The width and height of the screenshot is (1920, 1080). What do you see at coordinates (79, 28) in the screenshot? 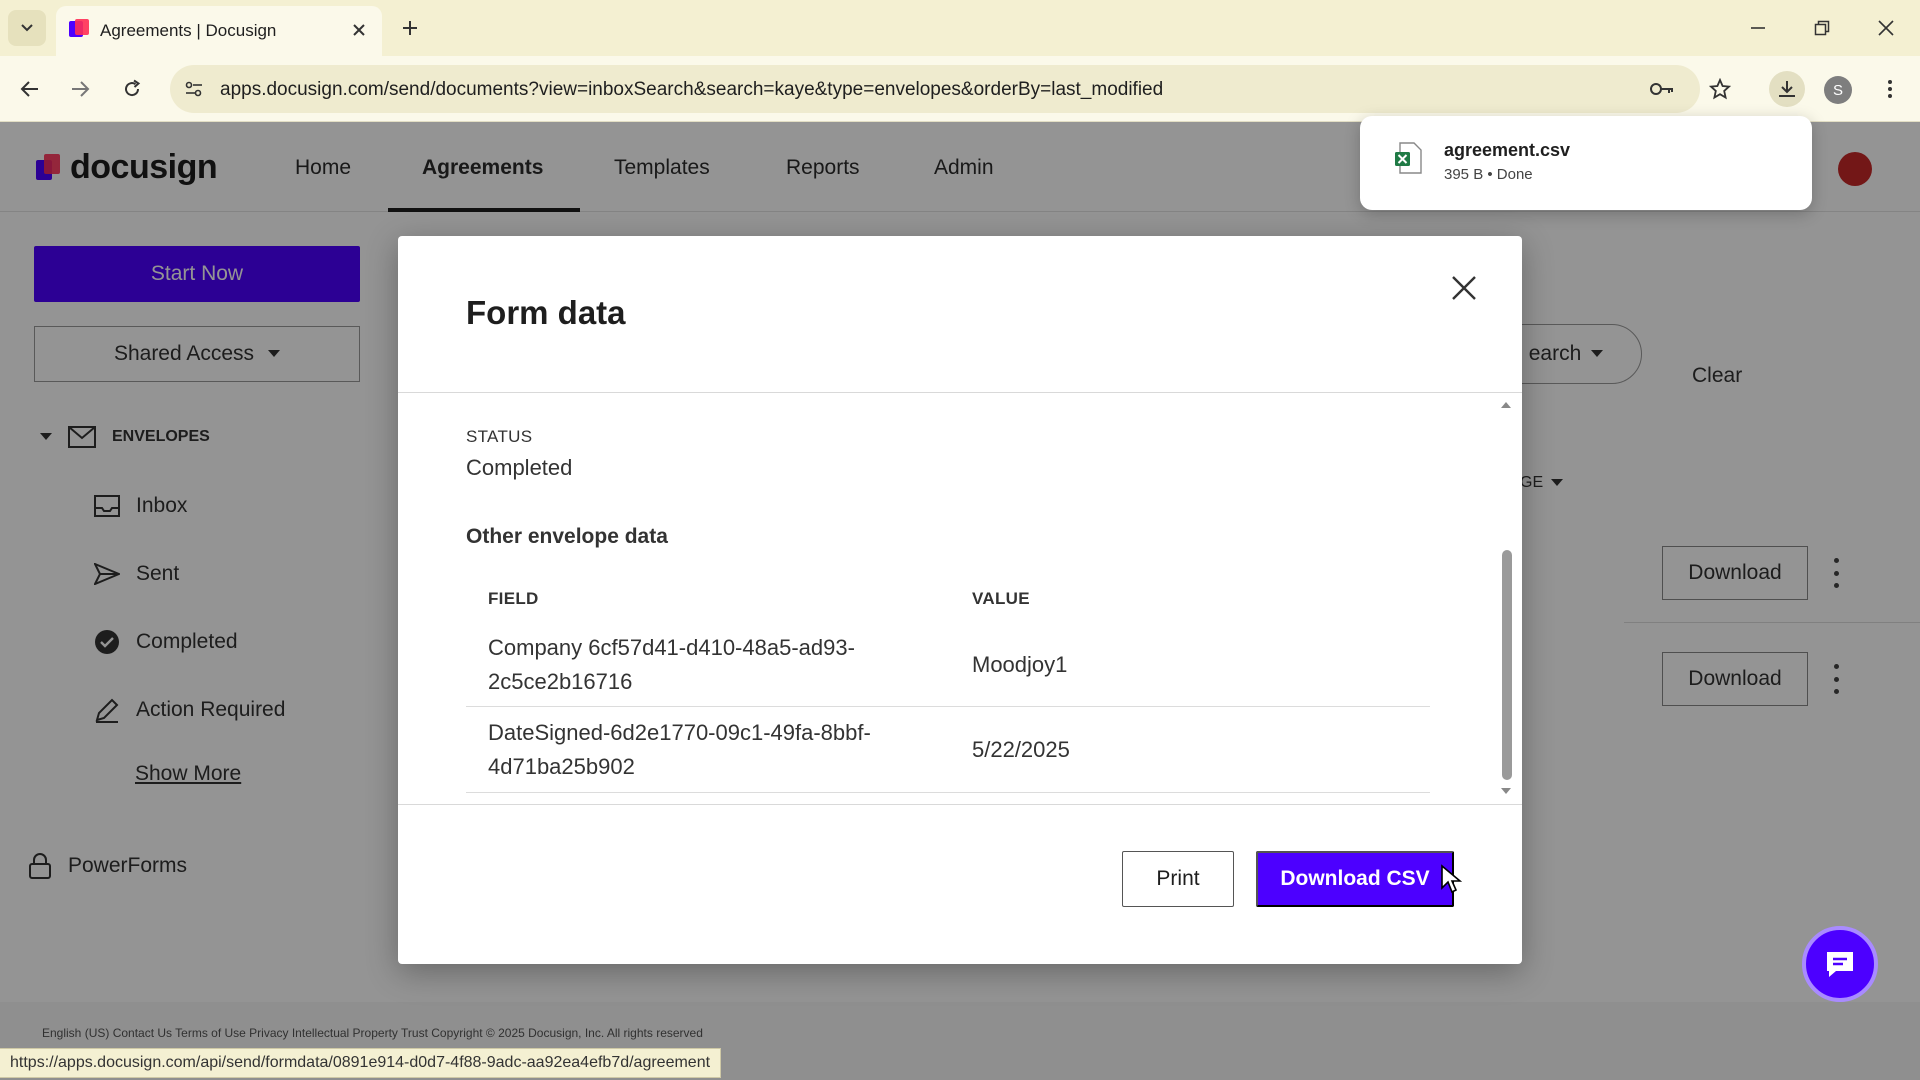
I see `docusign-favicon-icon` at bounding box center [79, 28].